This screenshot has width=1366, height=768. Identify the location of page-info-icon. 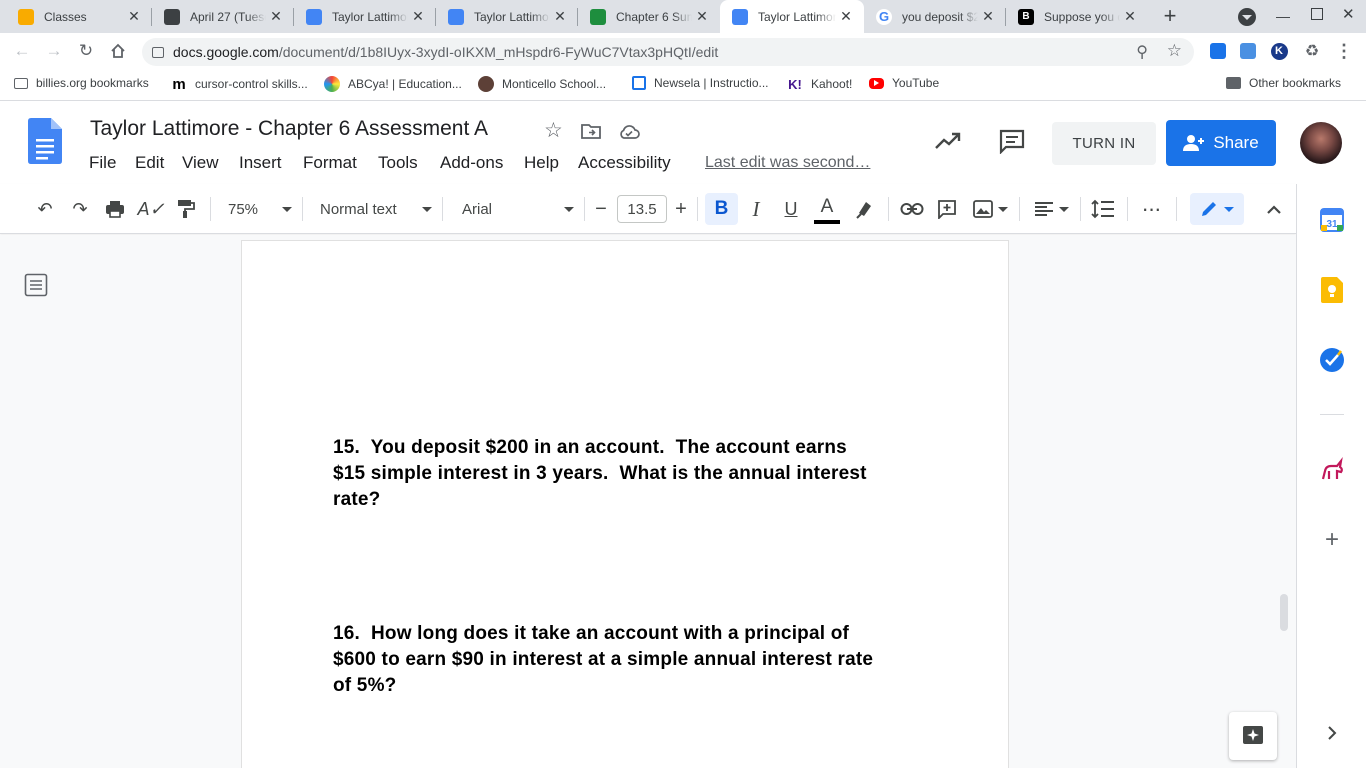
(158, 52).